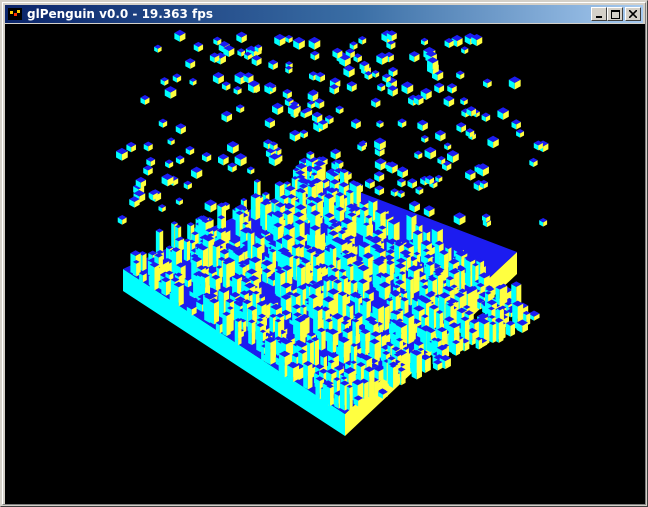 The width and height of the screenshot is (648, 507). Describe the element at coordinates (120, 14) in the screenshot. I see `window-title: glPenguin v0.0 - 19.363 fps` at that location.